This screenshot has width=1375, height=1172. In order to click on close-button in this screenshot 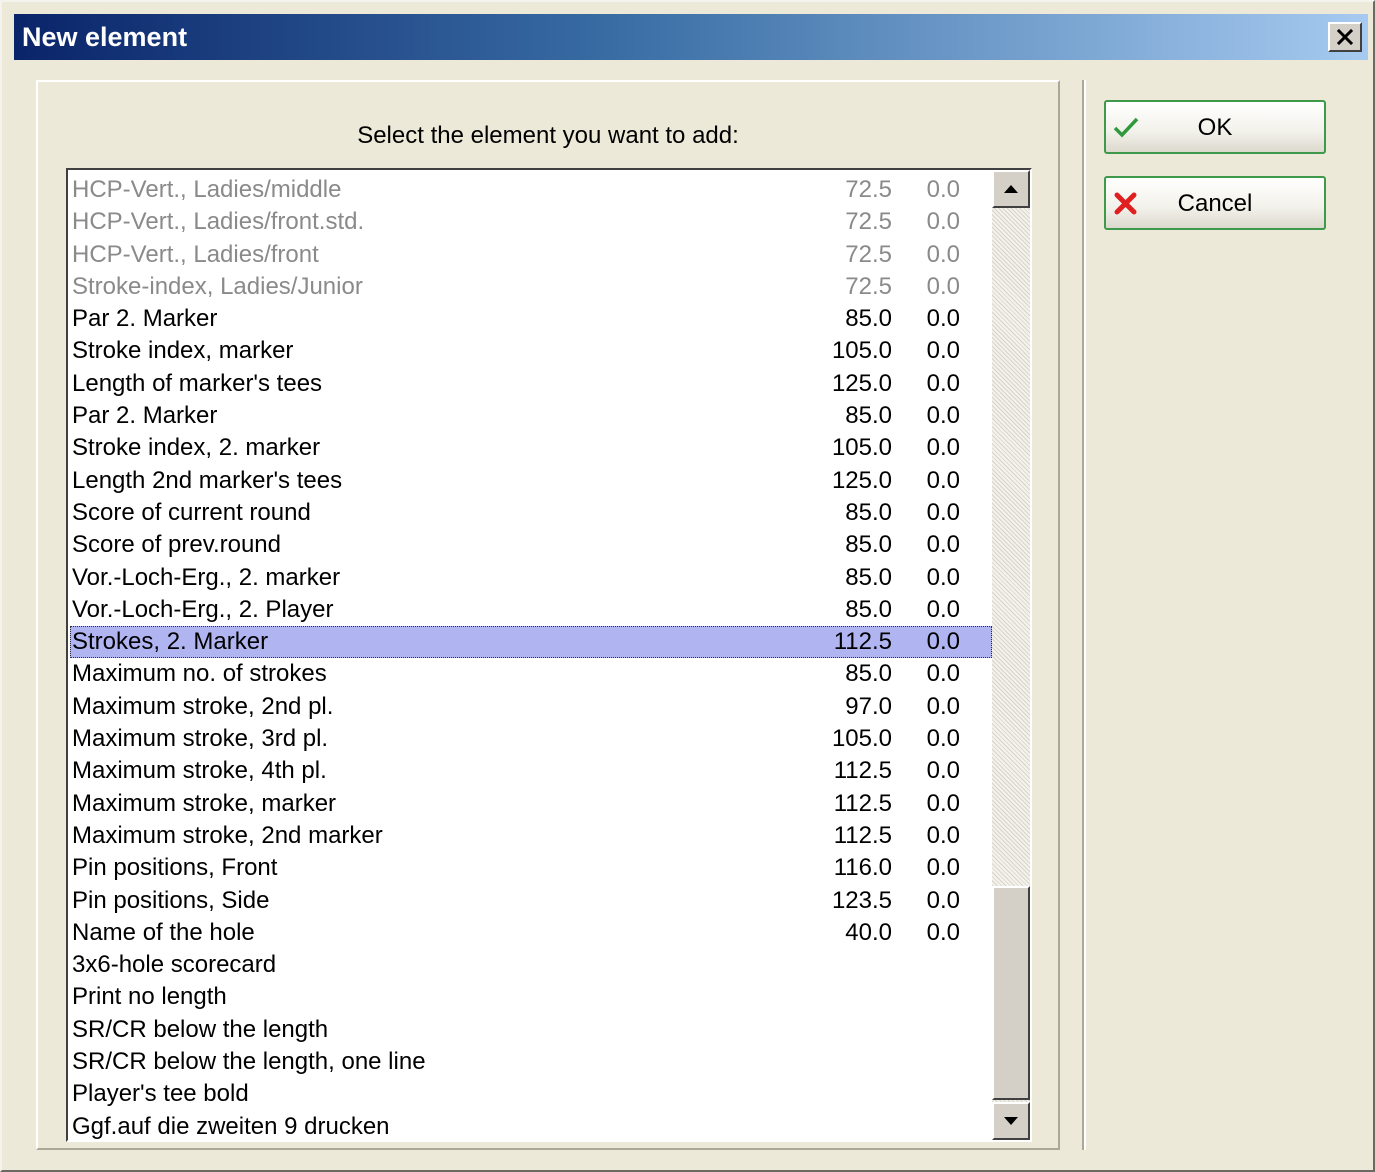, I will do `click(1345, 37)`.